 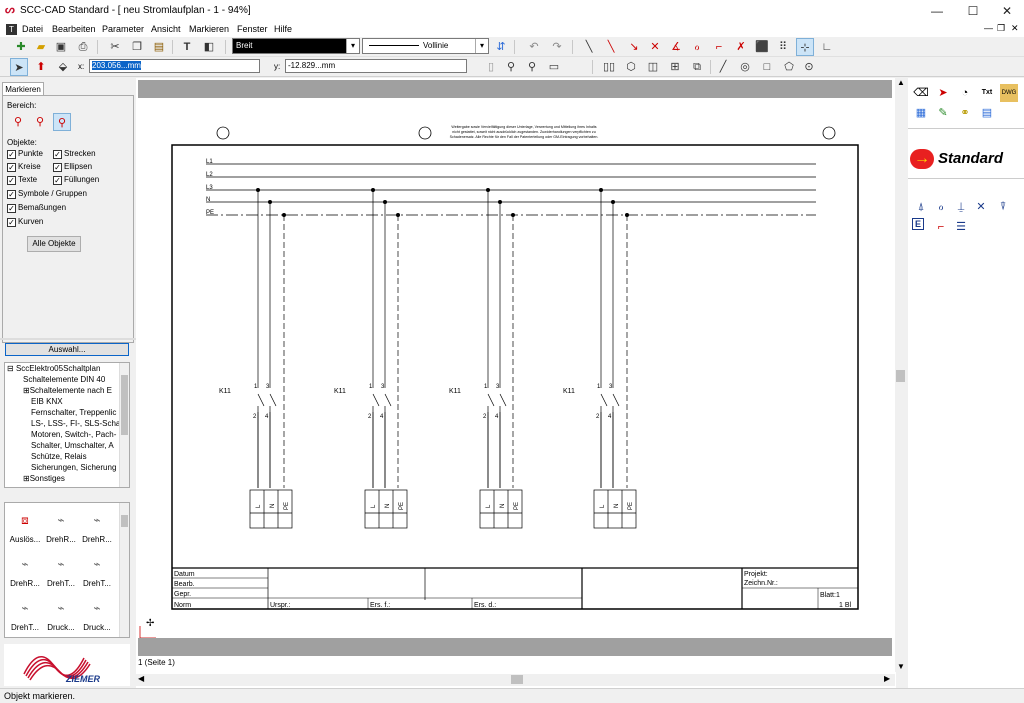 I want to click on doc-icon: T, so click(x=11, y=29).